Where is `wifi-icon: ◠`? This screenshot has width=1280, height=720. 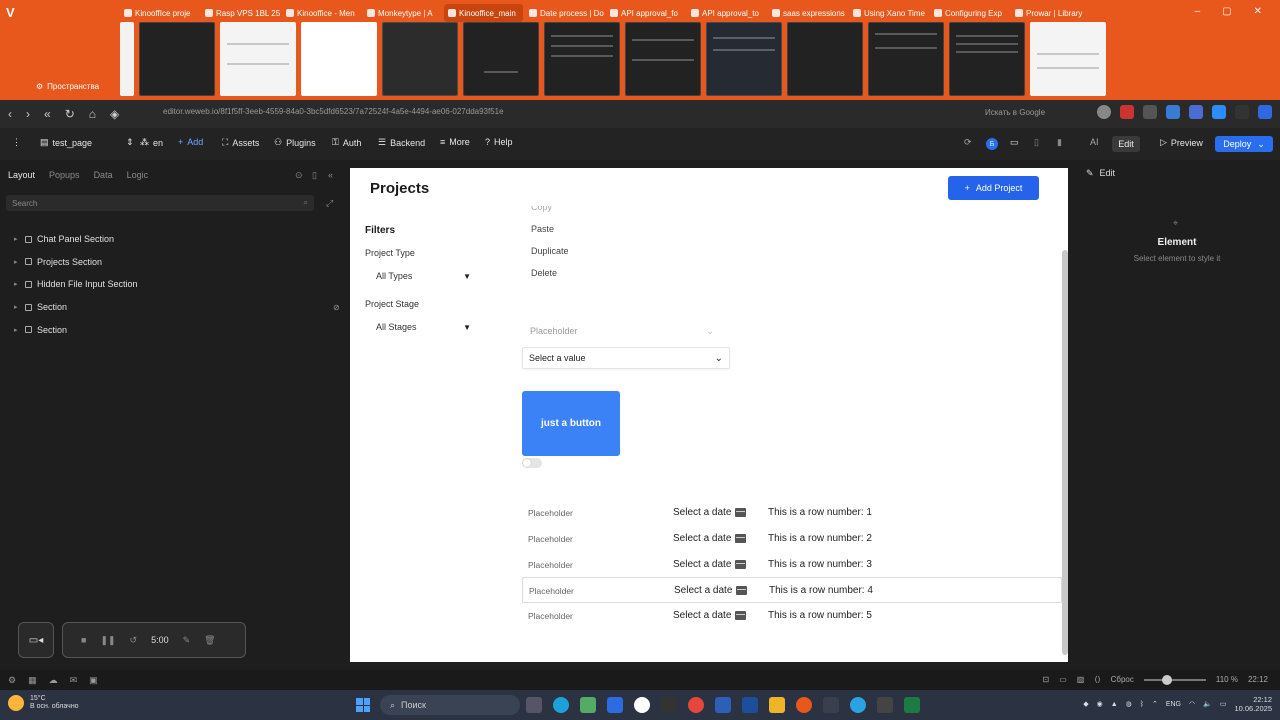
wifi-icon: ◠ is located at coordinates (1192, 704).